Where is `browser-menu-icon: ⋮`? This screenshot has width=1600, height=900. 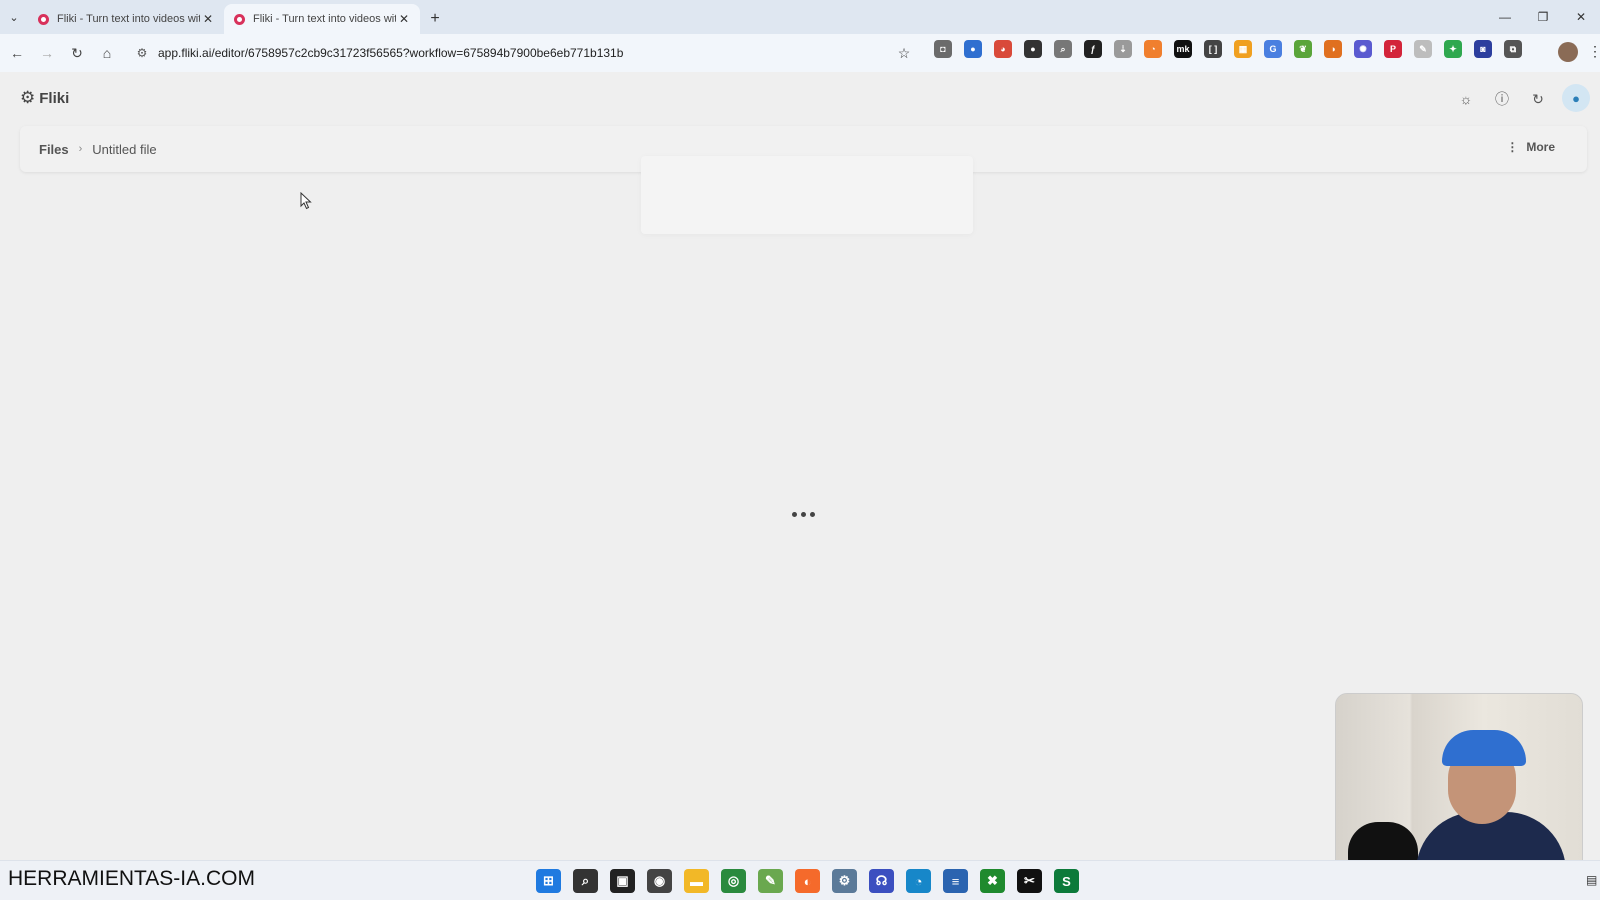
browser-menu-icon: ⋮ is located at coordinates (1594, 51).